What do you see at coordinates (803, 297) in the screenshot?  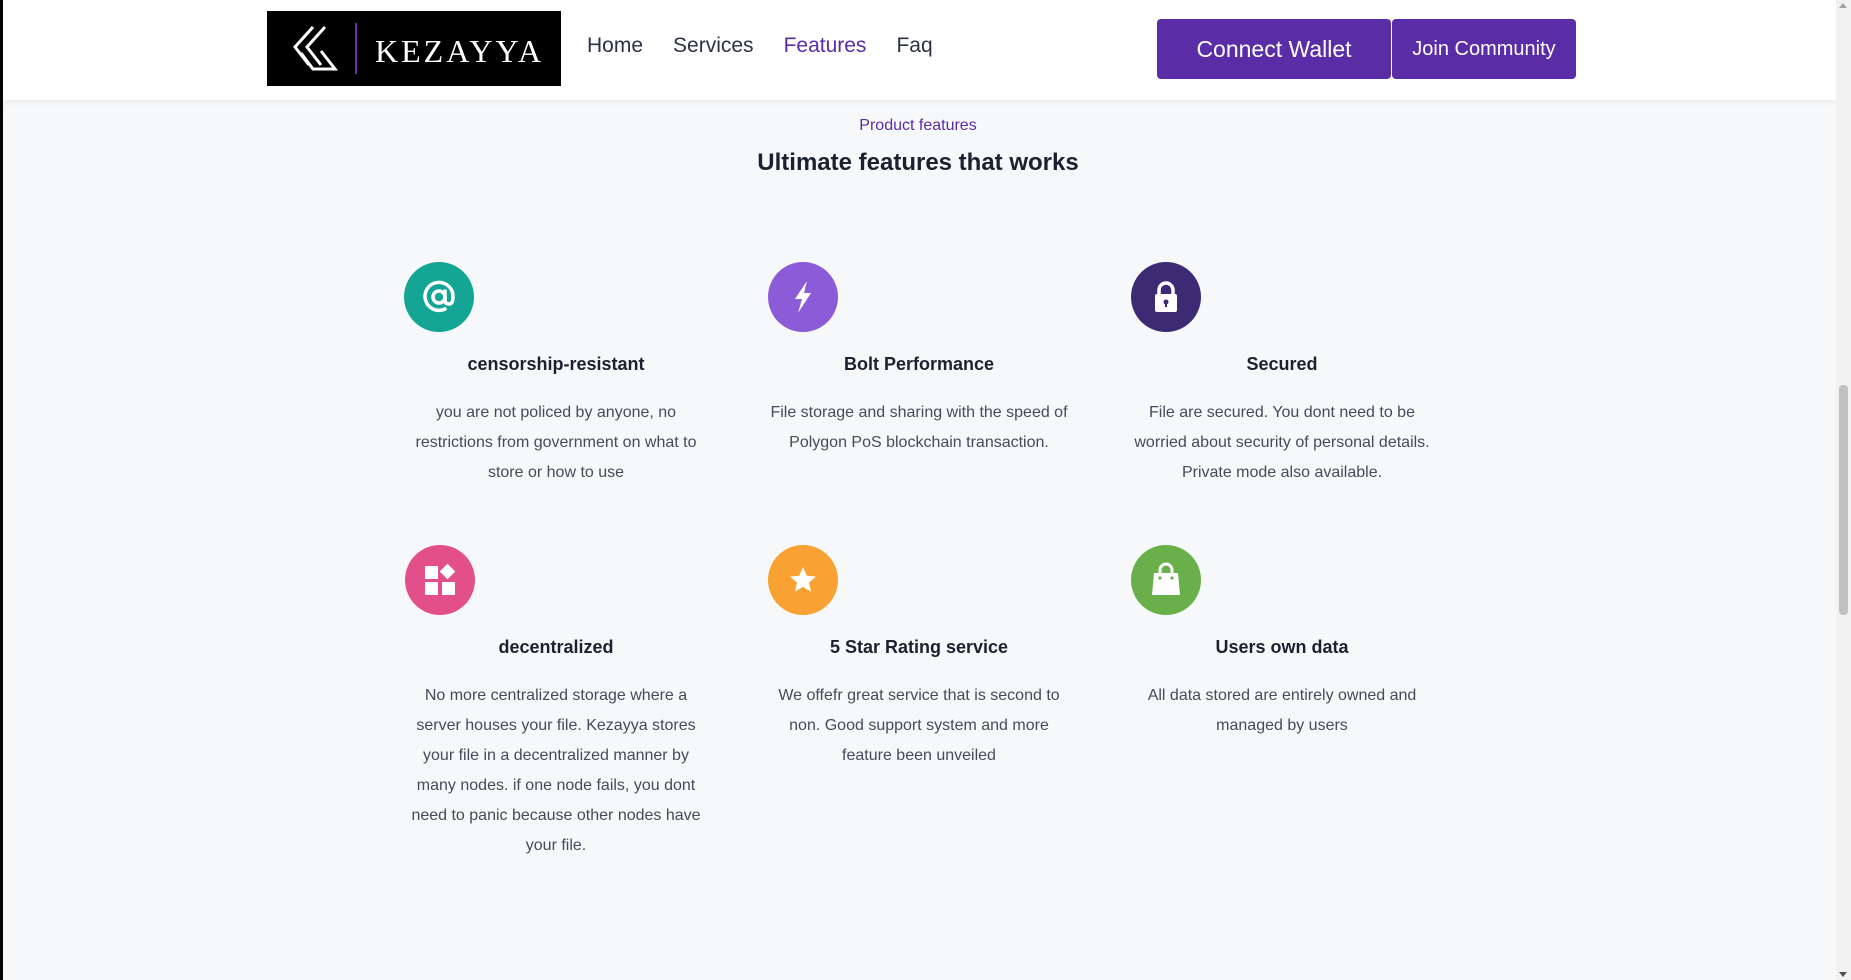 I see `bolt-icon` at bounding box center [803, 297].